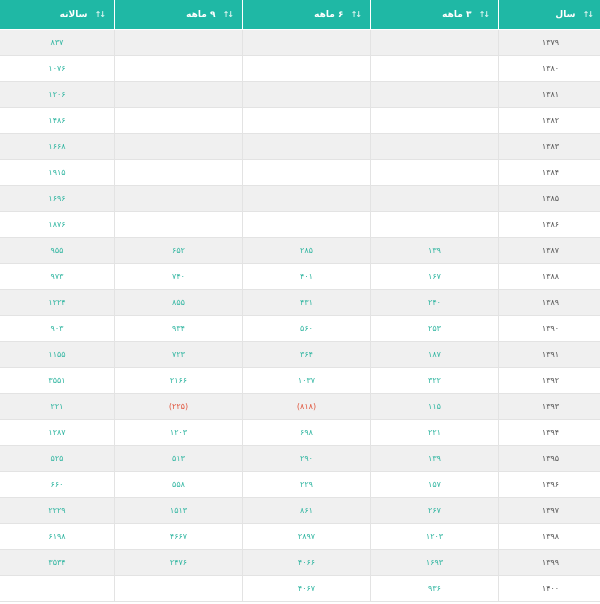  What do you see at coordinates (57, 147) in the screenshot?
I see `value-annual-cell: ۱۶۶۸` at bounding box center [57, 147].